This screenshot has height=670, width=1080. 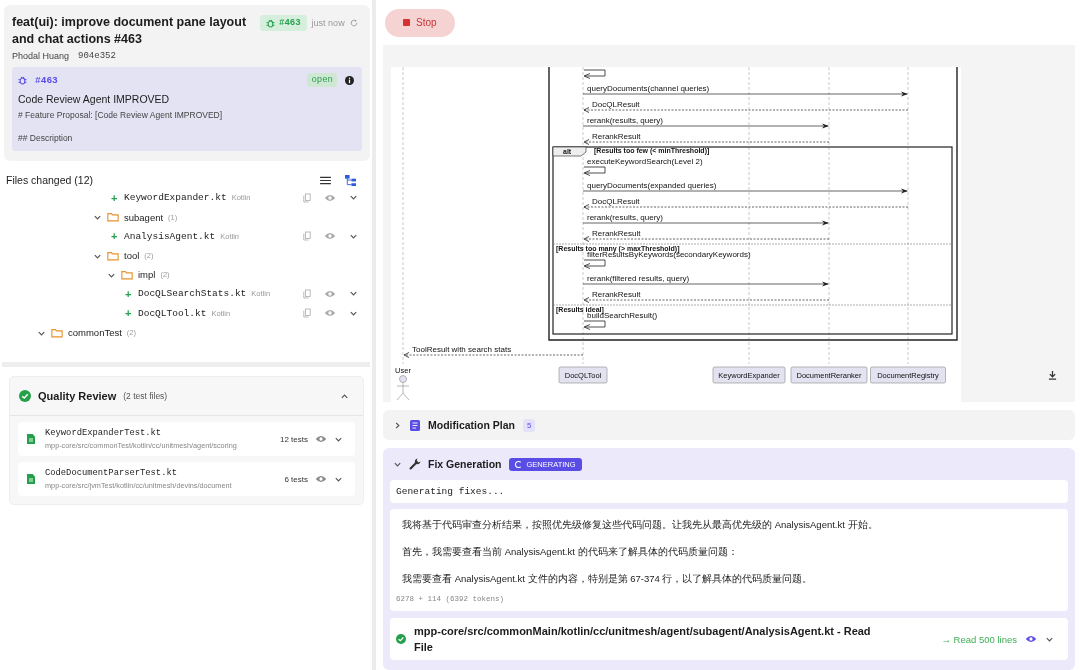 What do you see at coordinates (570, 552) in the screenshot?
I see `message-paragraph: 首先，我需要查看当前 AnalysisAgent.kt 的代码来了解具体的代码质量问题：` at bounding box center [570, 552].